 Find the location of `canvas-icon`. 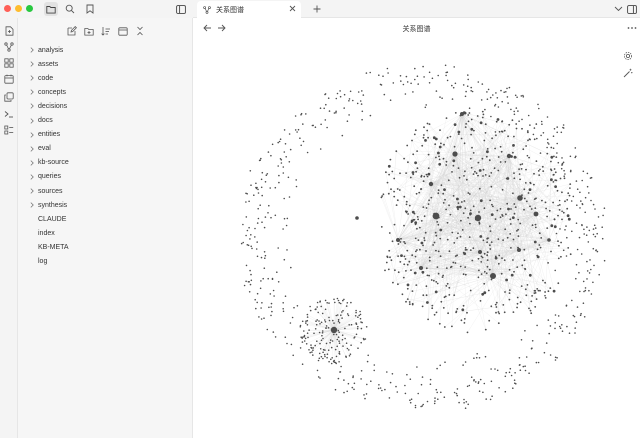

canvas-icon is located at coordinates (9, 63).